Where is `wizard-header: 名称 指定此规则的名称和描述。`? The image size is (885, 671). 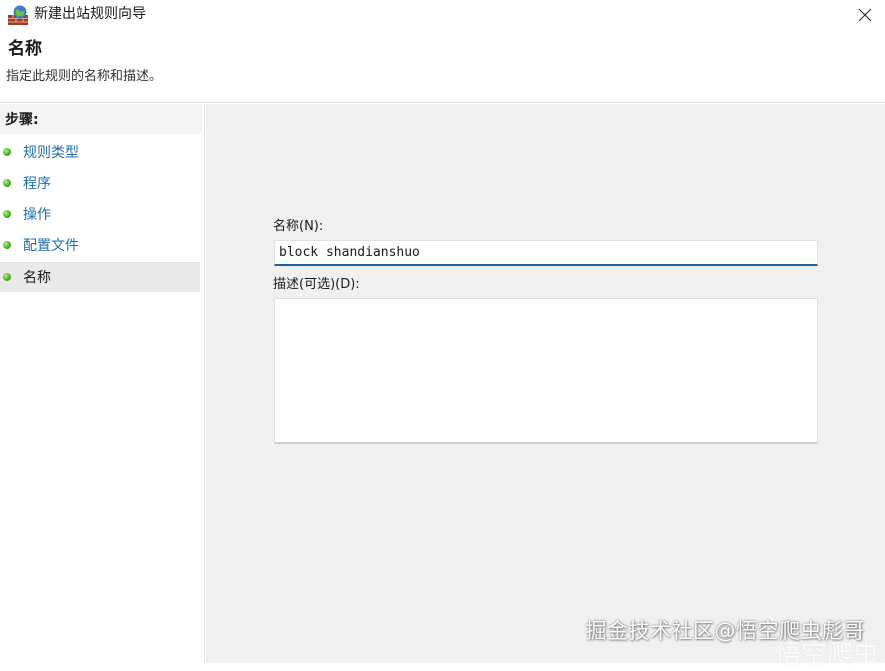
wizard-header: 名称 指定此规则的名称和描述。 is located at coordinates (442, 66).